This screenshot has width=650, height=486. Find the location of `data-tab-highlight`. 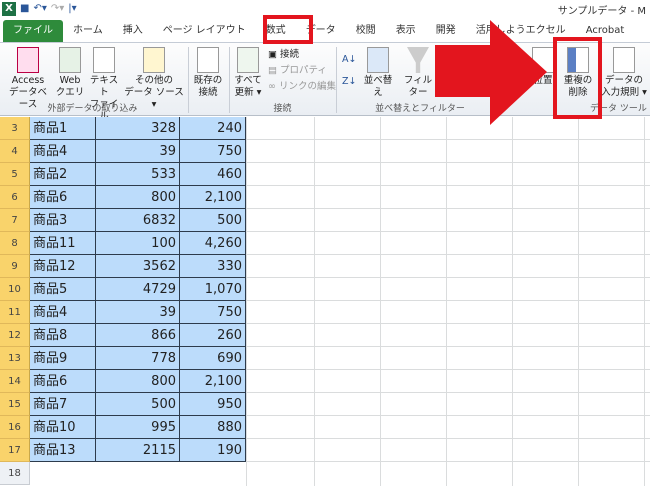

data-tab-highlight is located at coordinates (288, 29).